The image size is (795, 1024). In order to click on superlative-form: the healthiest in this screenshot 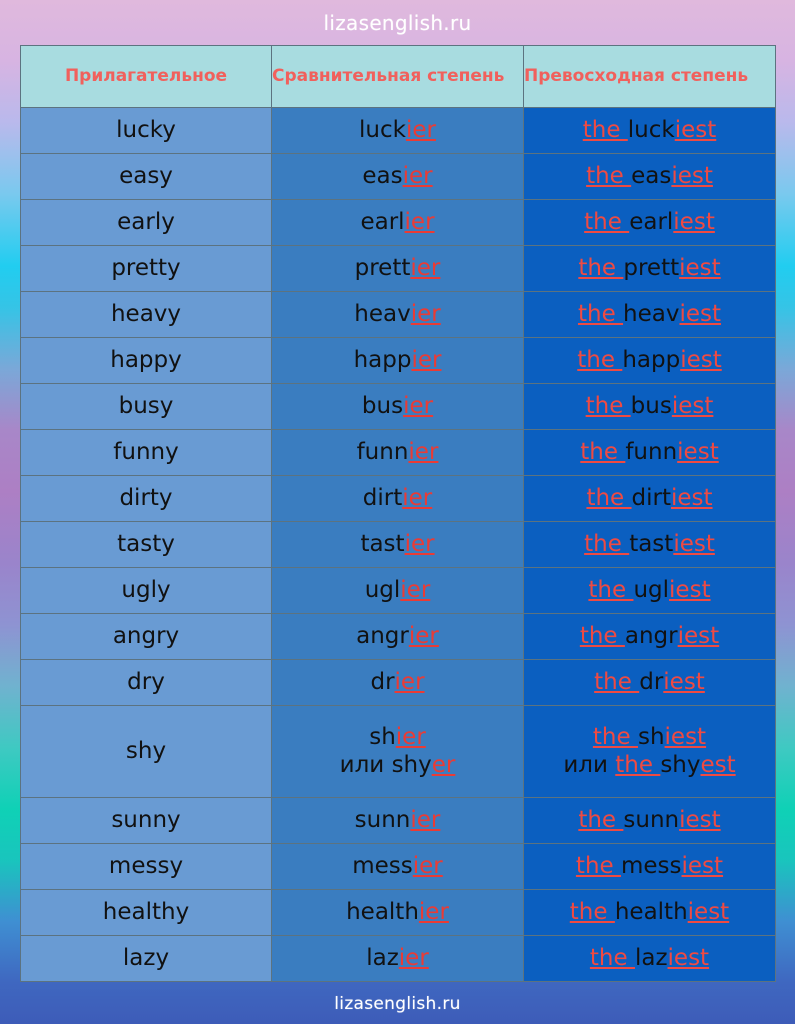, I will do `click(649, 912)`.